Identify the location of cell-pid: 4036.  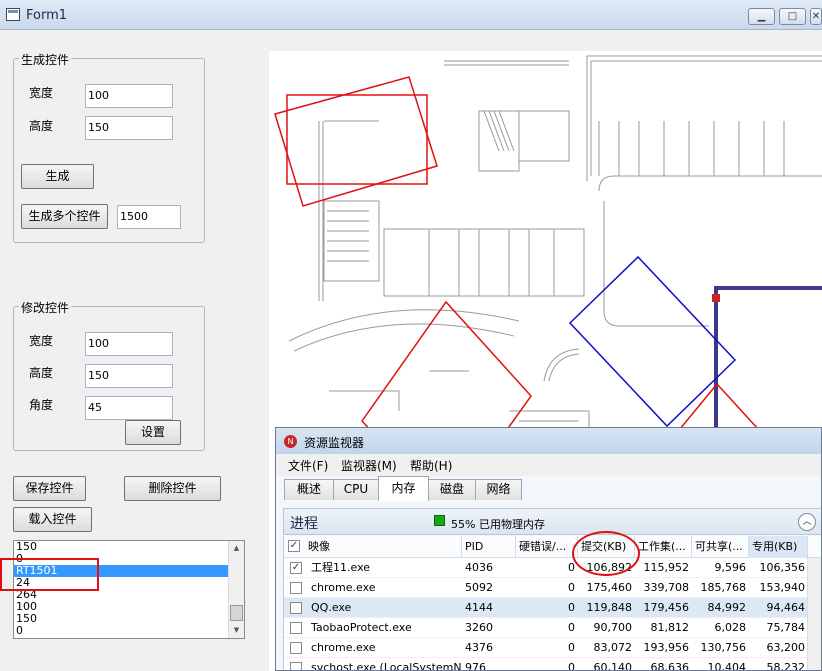
(479, 567).